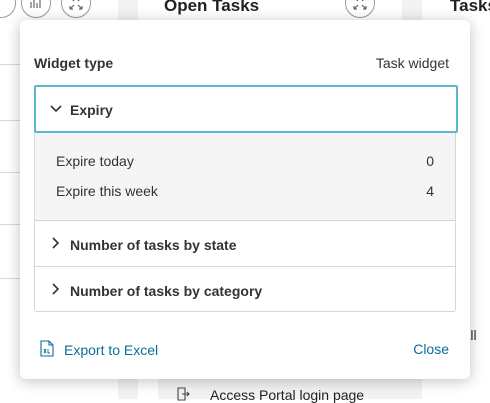  I want to click on more-button, so click(8, 9).